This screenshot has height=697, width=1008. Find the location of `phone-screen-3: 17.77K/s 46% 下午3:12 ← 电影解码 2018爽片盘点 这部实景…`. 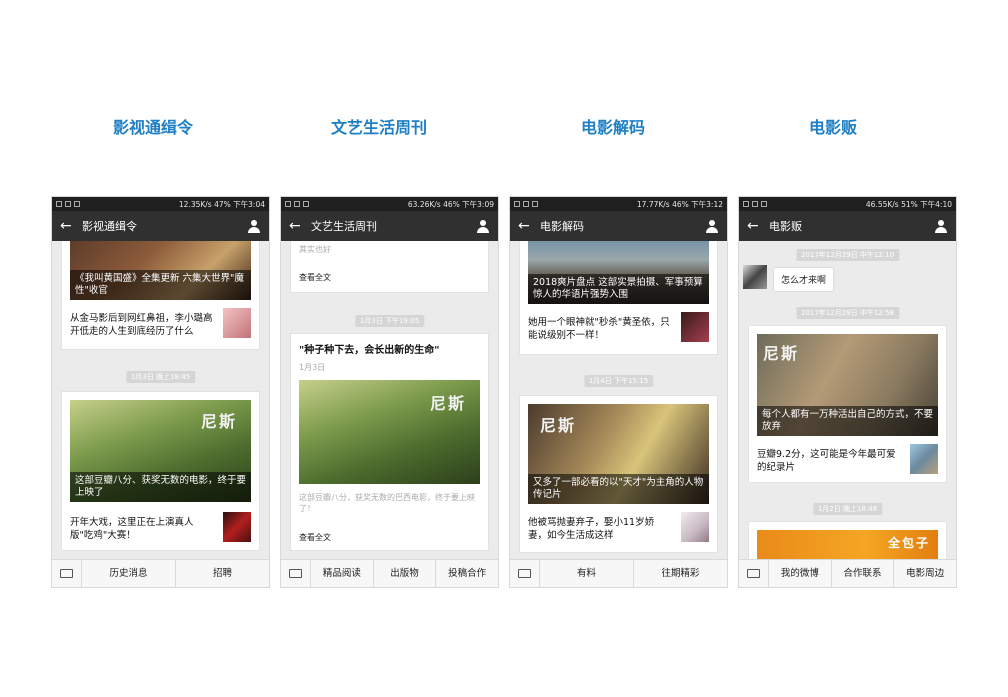

phone-screen-3: 17.77K/s 46% 下午3:12 ← 电影解码 2018爽片盘点 这部实景… is located at coordinates (618, 392).